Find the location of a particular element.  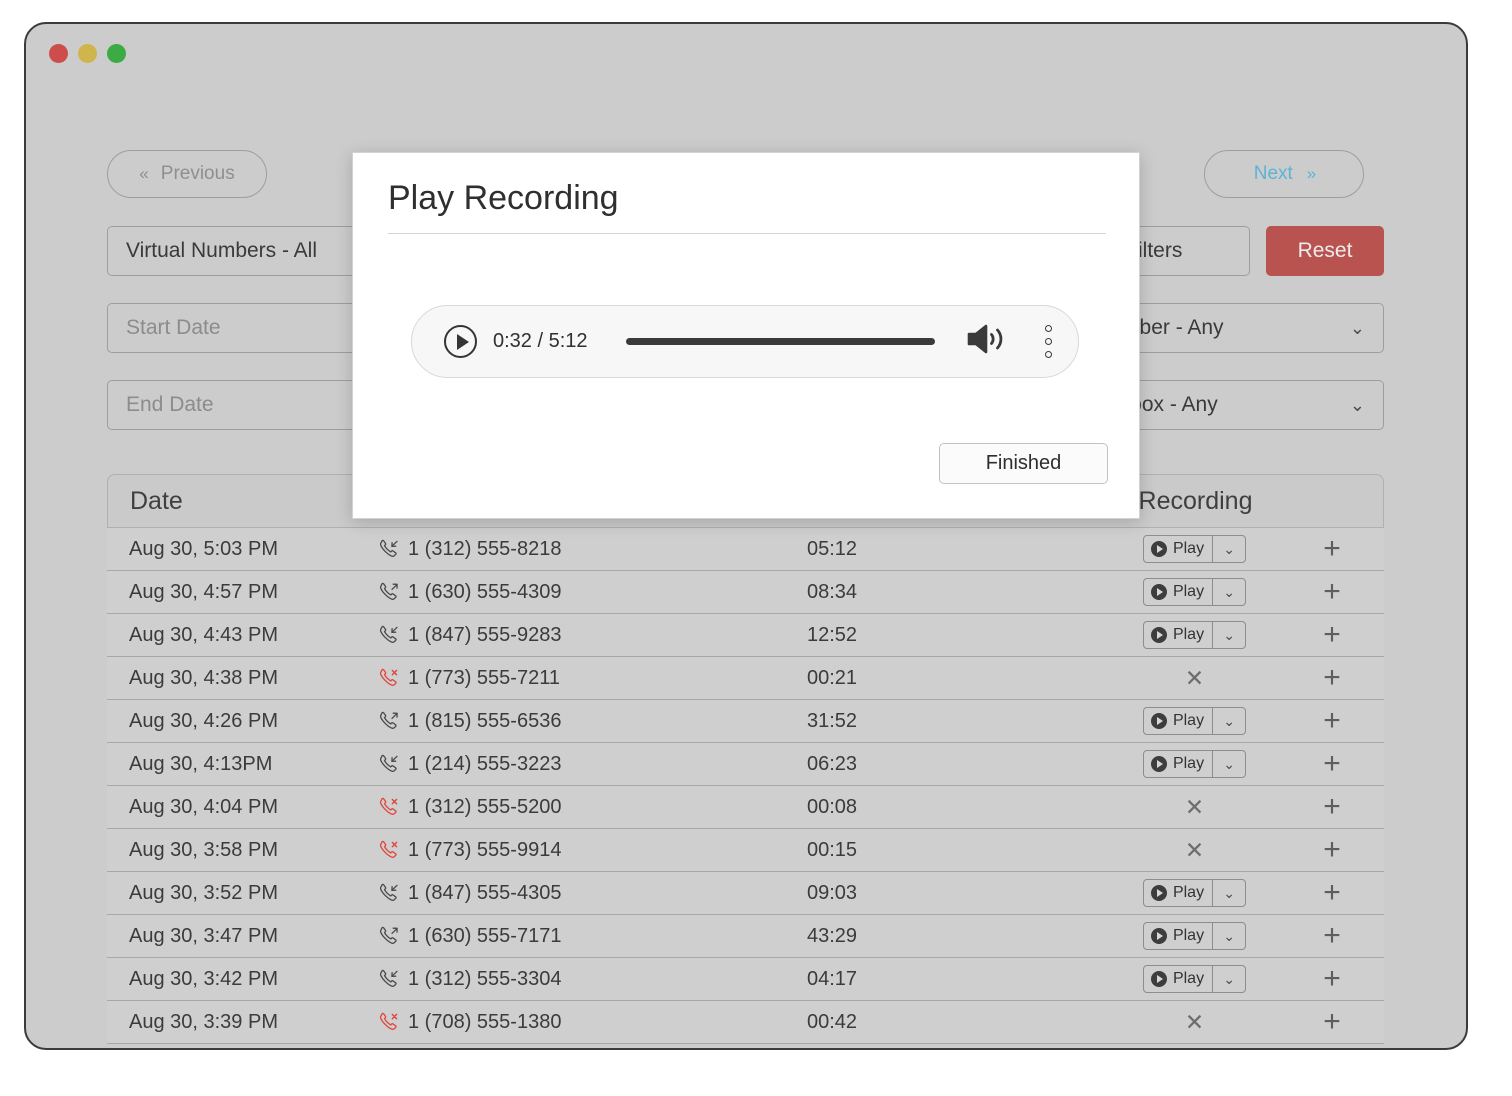

phone-number: 1 (630) 555-7171 is located at coordinates (485, 935).